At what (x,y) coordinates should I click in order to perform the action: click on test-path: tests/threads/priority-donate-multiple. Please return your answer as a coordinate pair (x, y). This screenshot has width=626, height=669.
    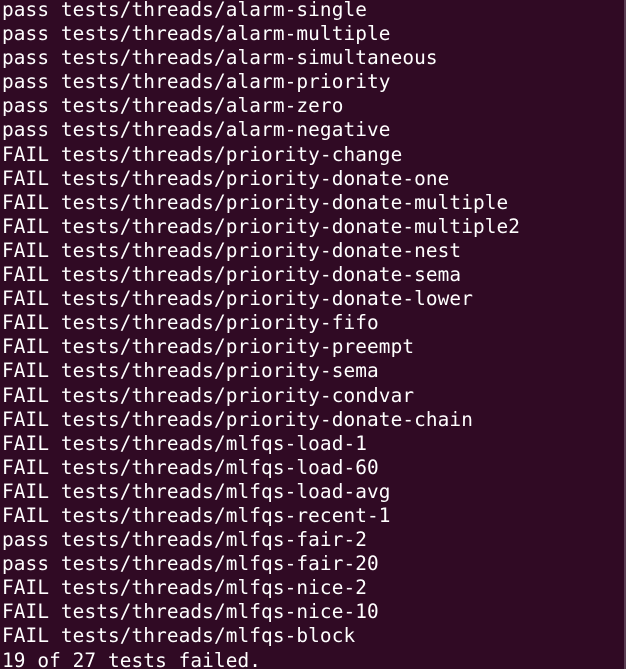
    Looking at the image, I should click on (284, 202).